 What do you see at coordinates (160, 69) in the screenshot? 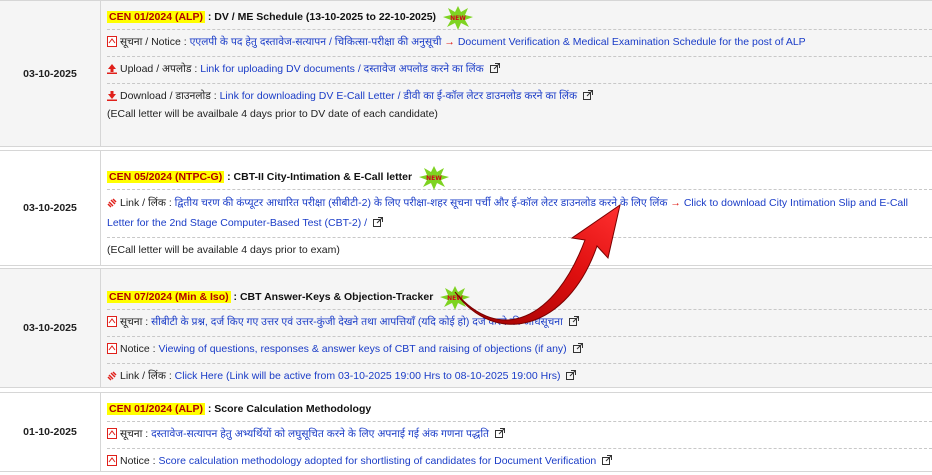
I see `upload-prefix: Upload / अपलोड :` at bounding box center [160, 69].